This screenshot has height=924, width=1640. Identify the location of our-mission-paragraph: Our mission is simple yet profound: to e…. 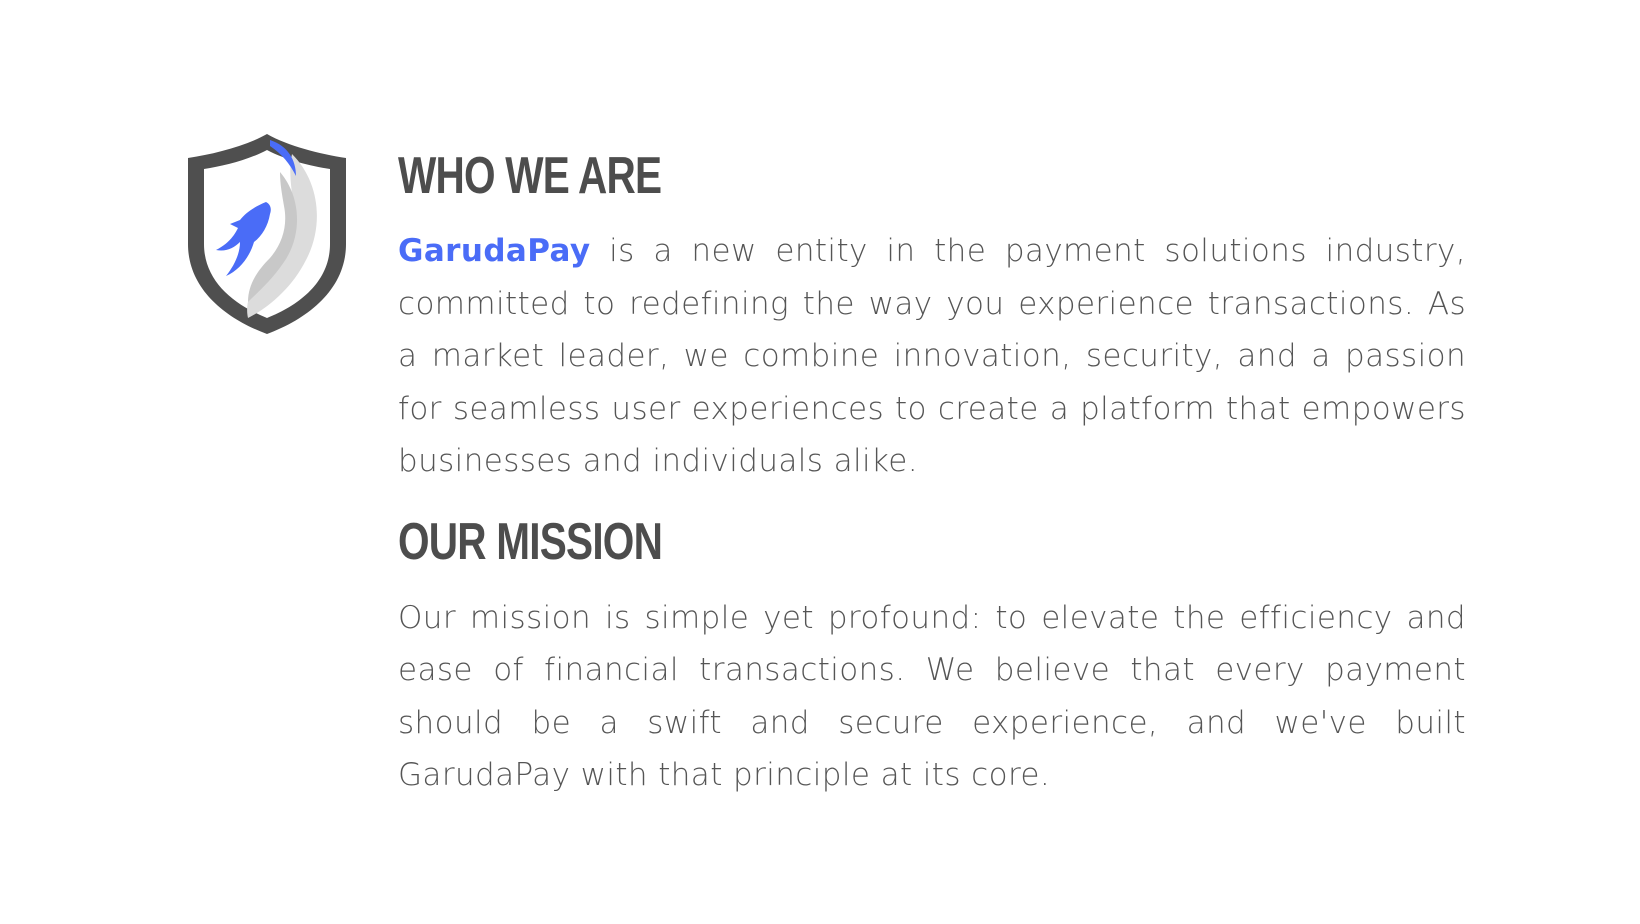
(932, 696).